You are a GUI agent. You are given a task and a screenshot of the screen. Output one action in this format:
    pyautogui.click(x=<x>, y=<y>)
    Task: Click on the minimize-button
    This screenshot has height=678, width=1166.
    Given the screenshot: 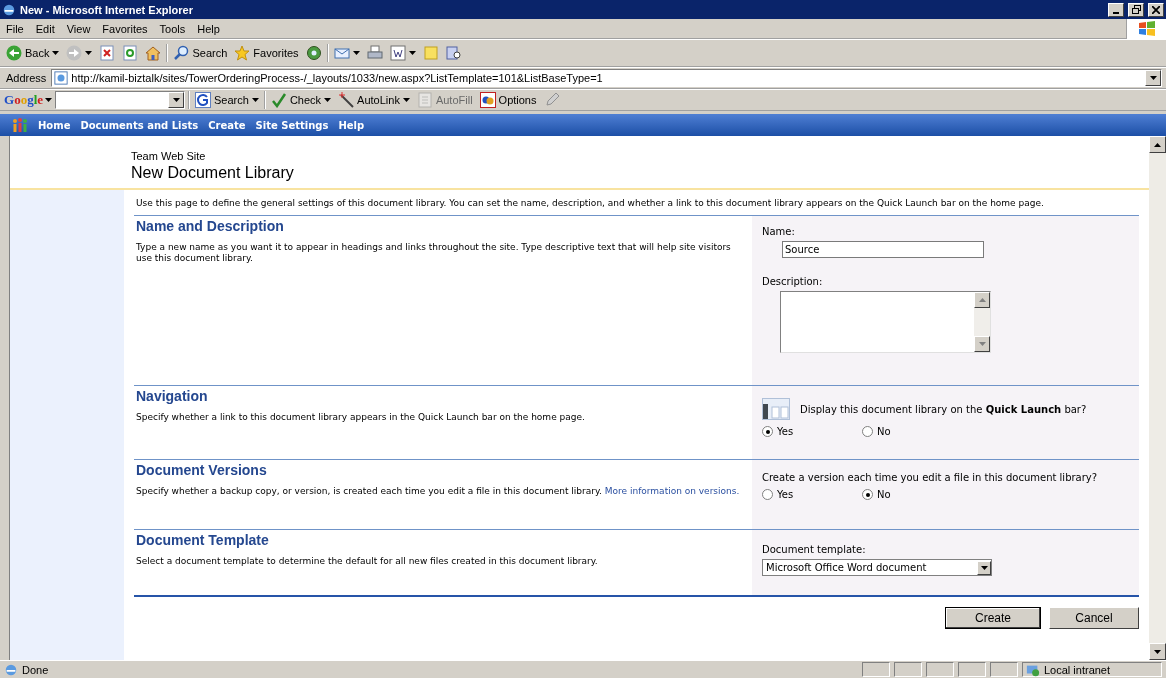 What is the action you would take?
    pyautogui.click(x=1116, y=9)
    